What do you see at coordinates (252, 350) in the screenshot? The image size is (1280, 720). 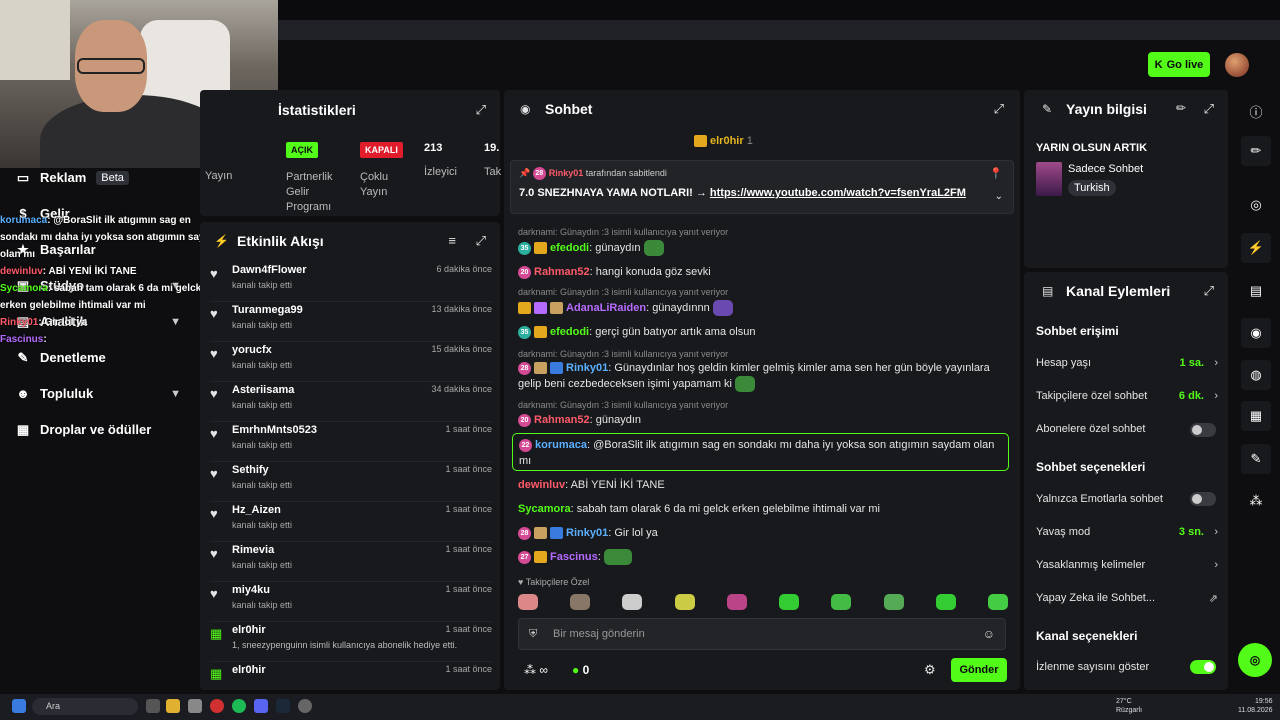 I see `activity-user: yorucfx` at bounding box center [252, 350].